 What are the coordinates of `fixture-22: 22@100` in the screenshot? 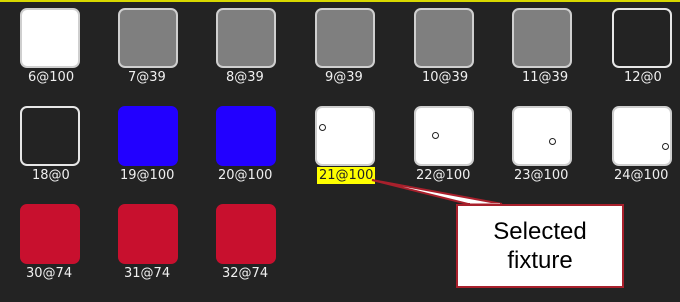 It's located at (443, 146).